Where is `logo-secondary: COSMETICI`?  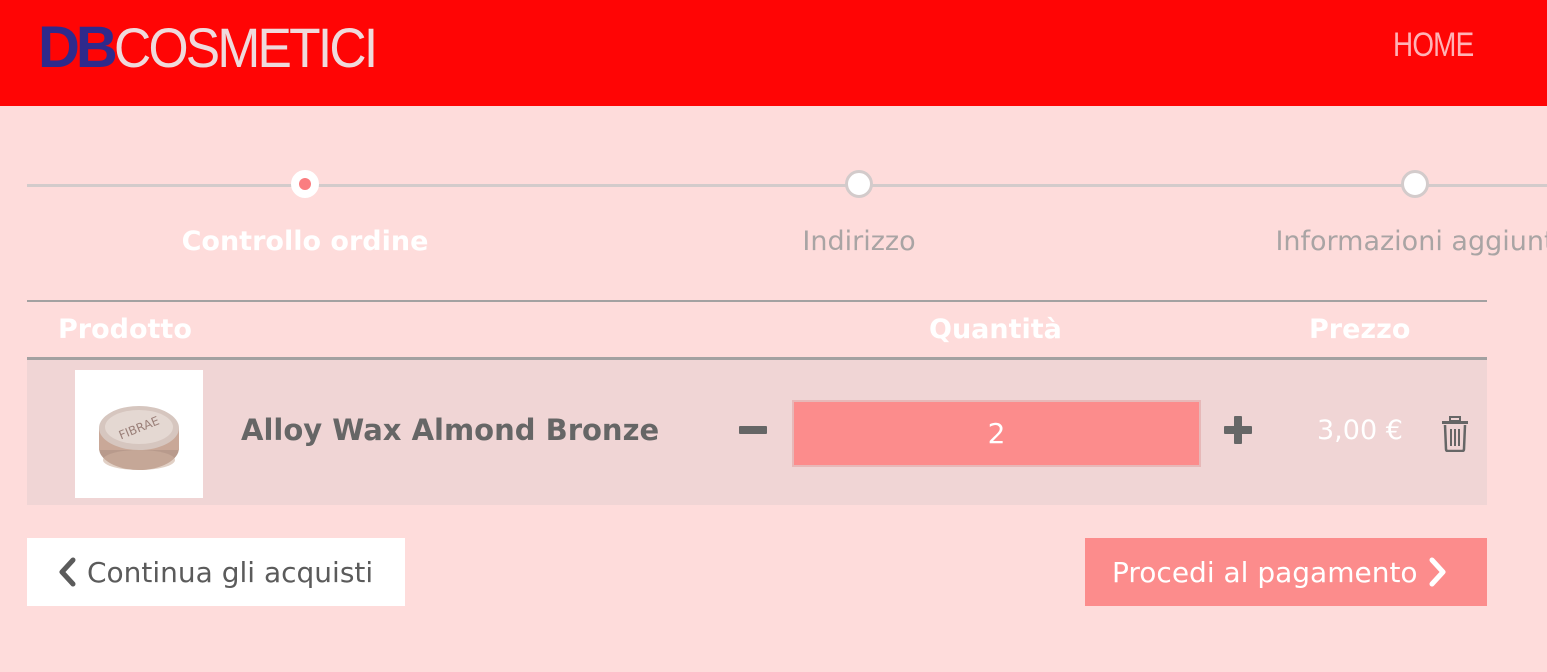 logo-secondary: COSMETICI is located at coordinates (245, 47).